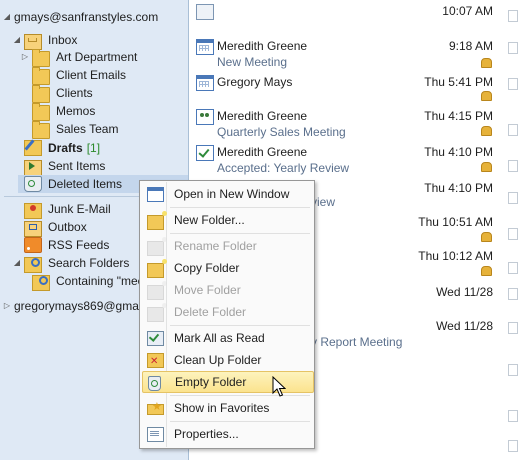 Image resolution: width=530 pixels, height=460 pixels. I want to click on folder-rss-feeds: RSS Feeds, so click(66, 245).